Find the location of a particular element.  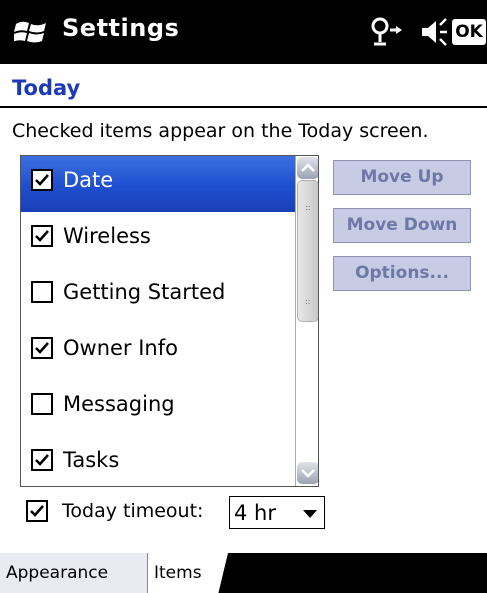

list-item-label: Wireless is located at coordinates (107, 236).